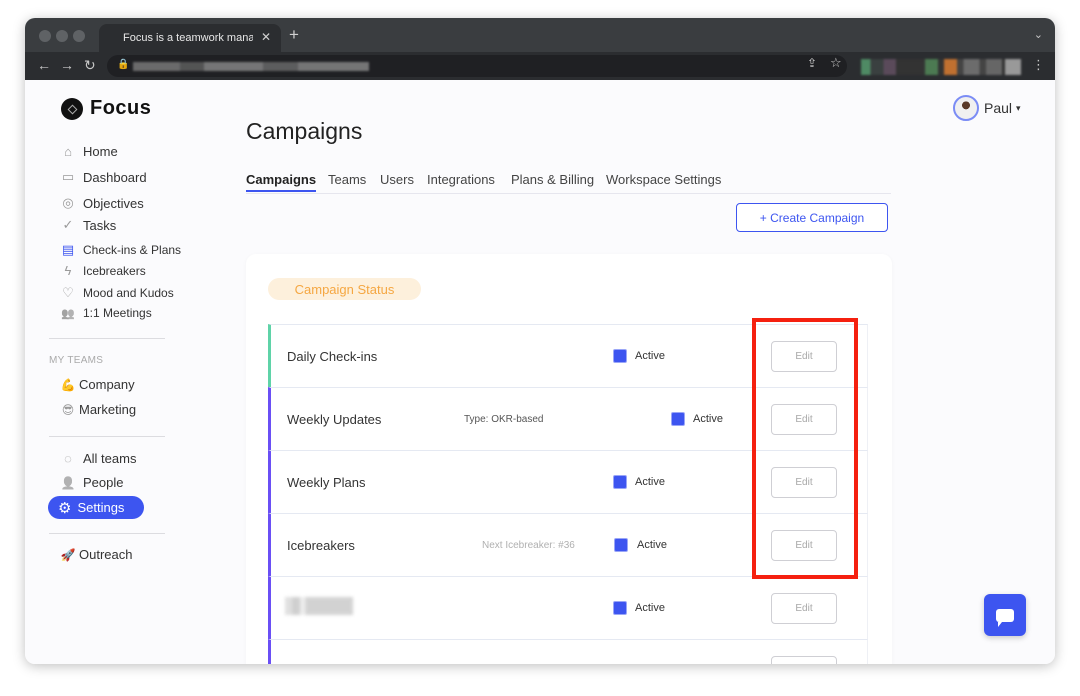 The image size is (1080, 696). I want to click on sidebar-item-label: Marketing, so click(108, 409).